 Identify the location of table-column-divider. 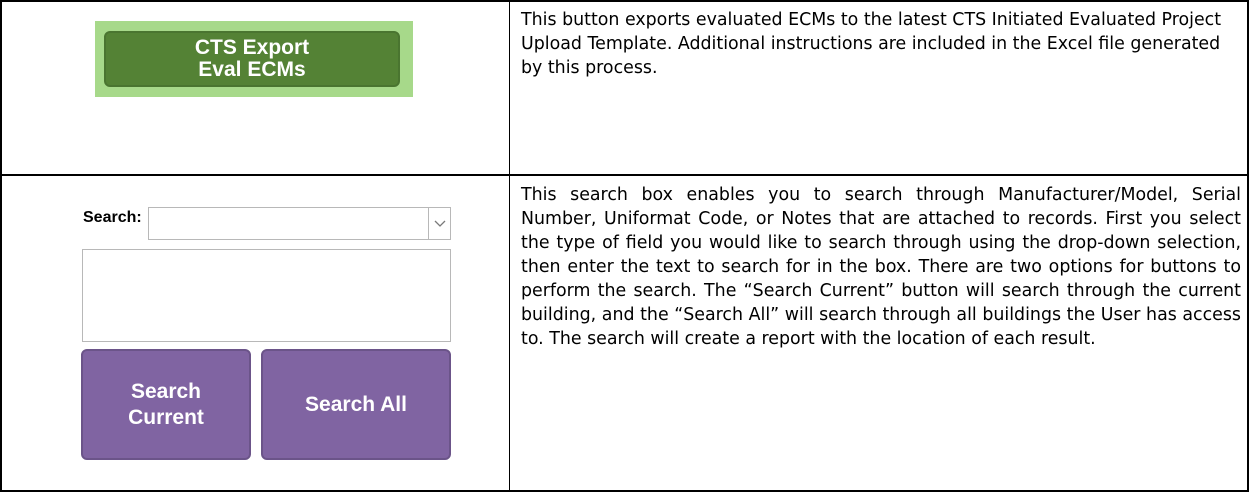
(509, 246).